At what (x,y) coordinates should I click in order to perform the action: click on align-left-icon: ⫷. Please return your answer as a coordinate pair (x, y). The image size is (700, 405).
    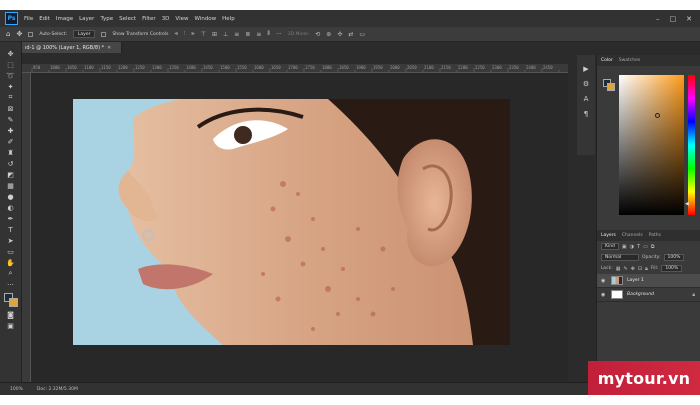
    Looking at the image, I should click on (175, 34).